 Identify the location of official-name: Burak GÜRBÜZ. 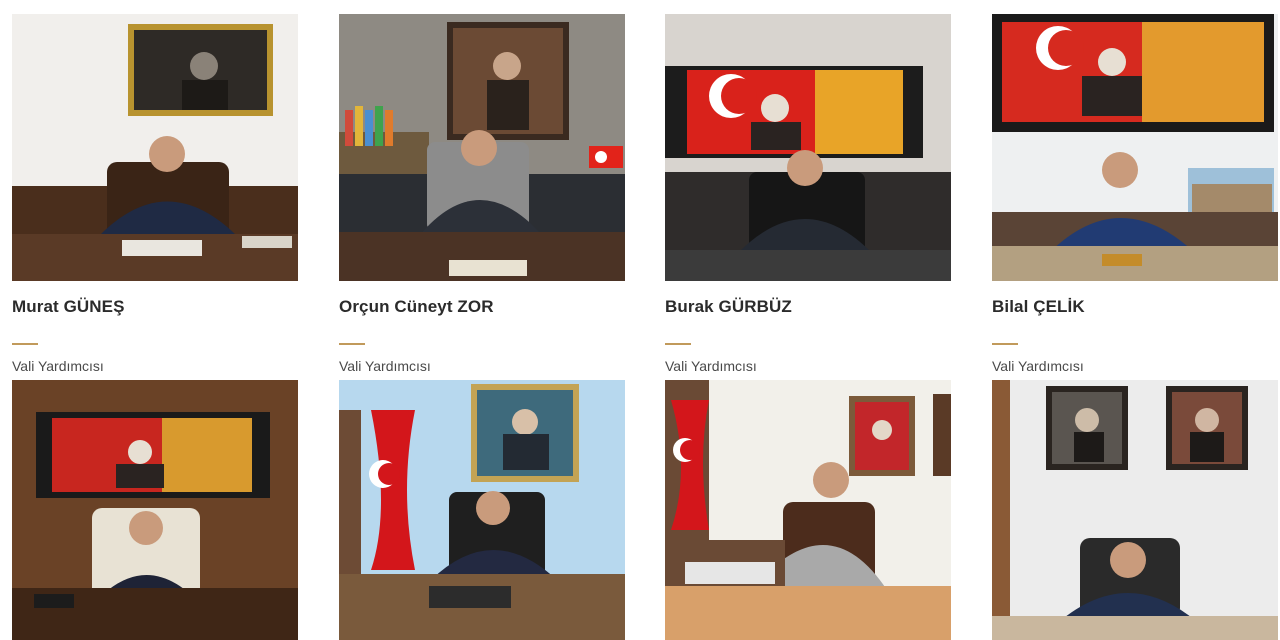
(728, 307).